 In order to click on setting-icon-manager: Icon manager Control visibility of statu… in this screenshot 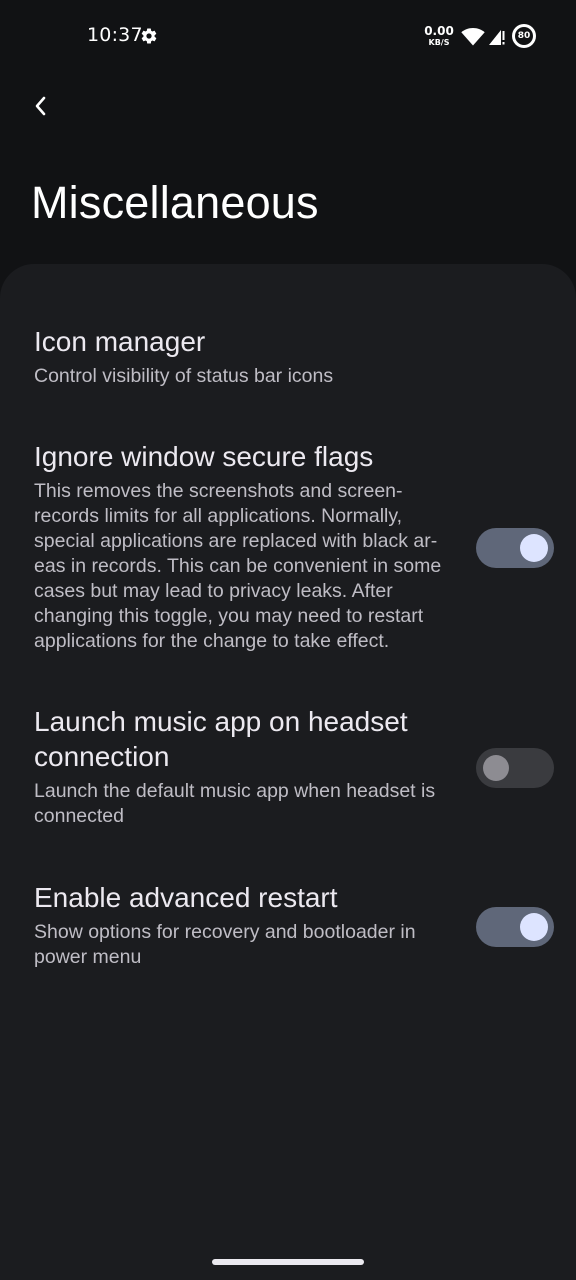, I will do `click(289, 356)`.